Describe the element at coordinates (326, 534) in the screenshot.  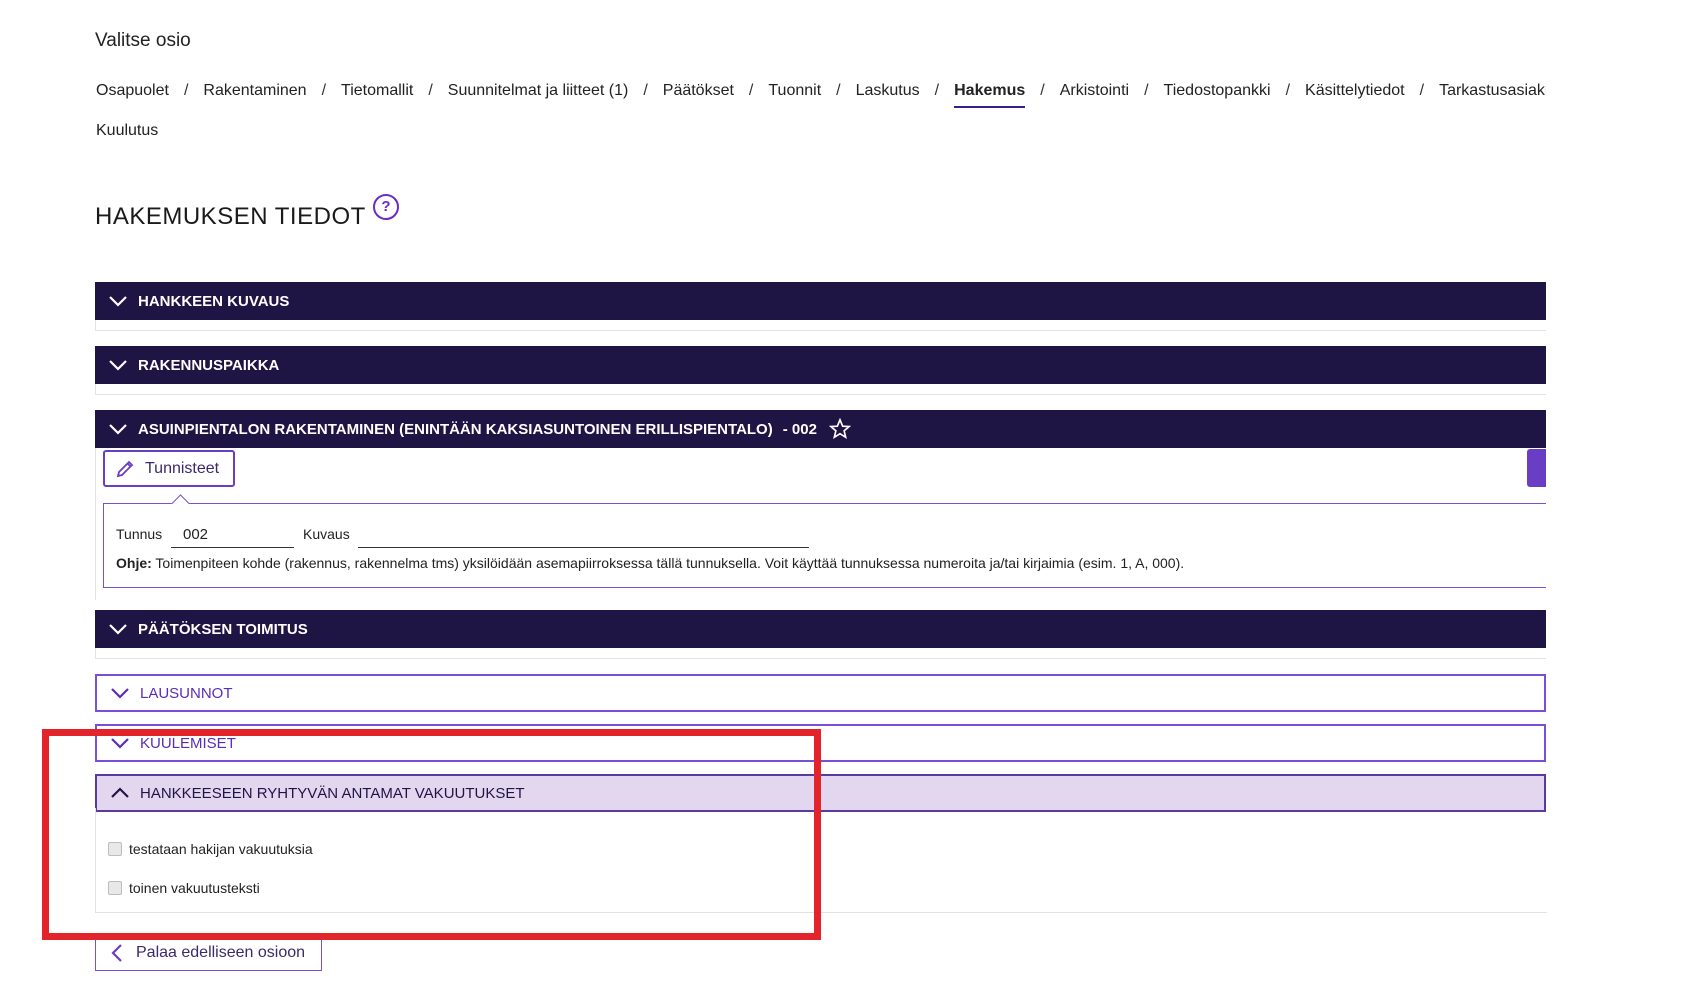
I see `kuvaus-label: Kuvaus` at that location.